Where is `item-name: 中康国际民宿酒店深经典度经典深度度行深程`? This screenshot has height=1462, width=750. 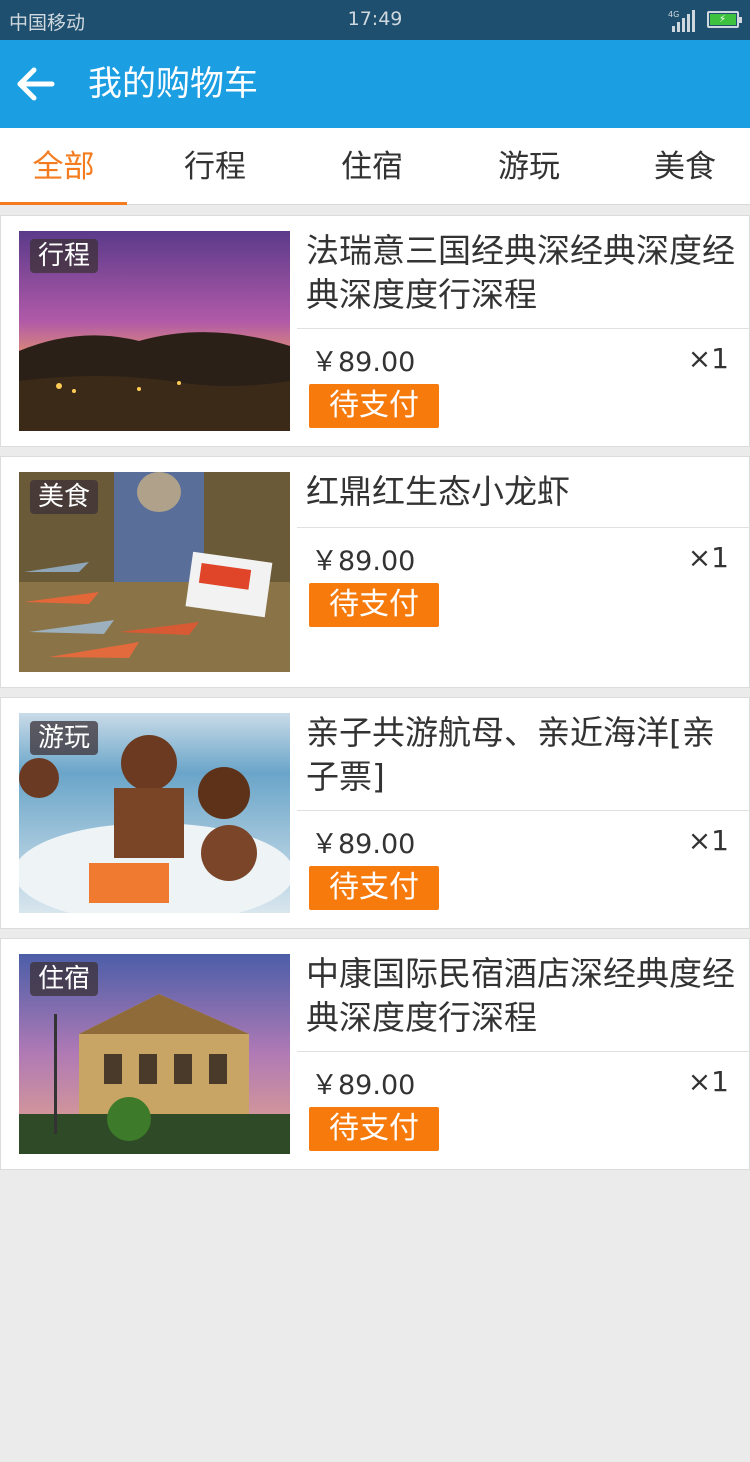
item-name: 中康国际民宿酒店深经典度经典深度度行深程 is located at coordinates (520, 995).